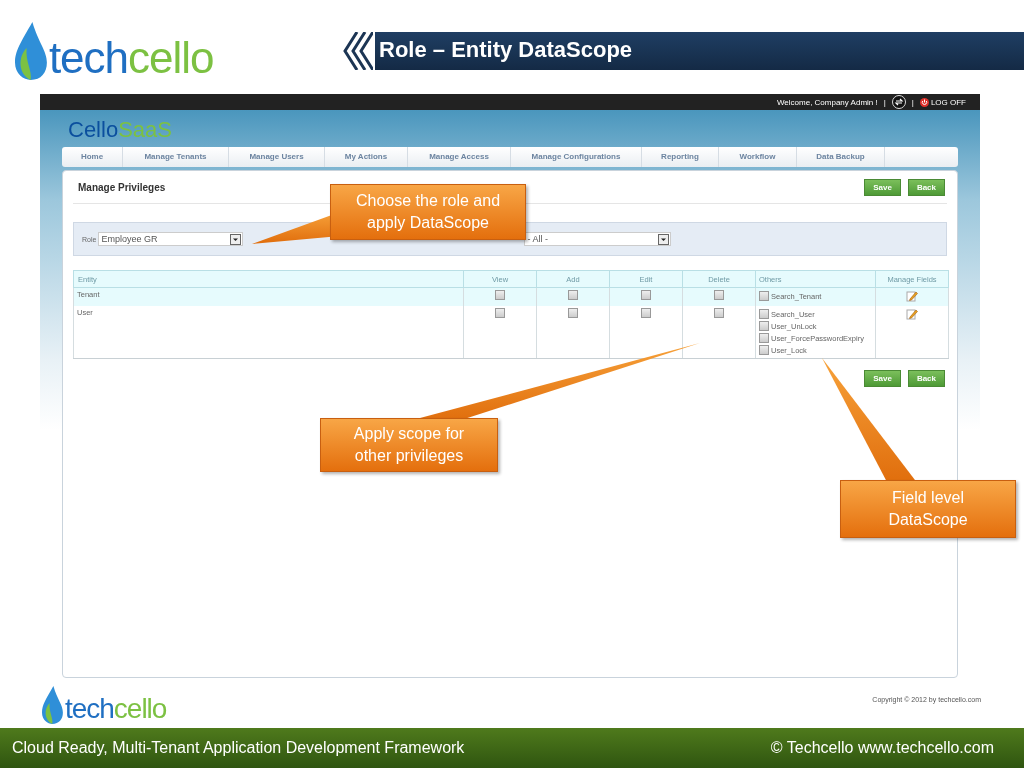  I want to click on app-logo: CelloSaaS, so click(120, 130).